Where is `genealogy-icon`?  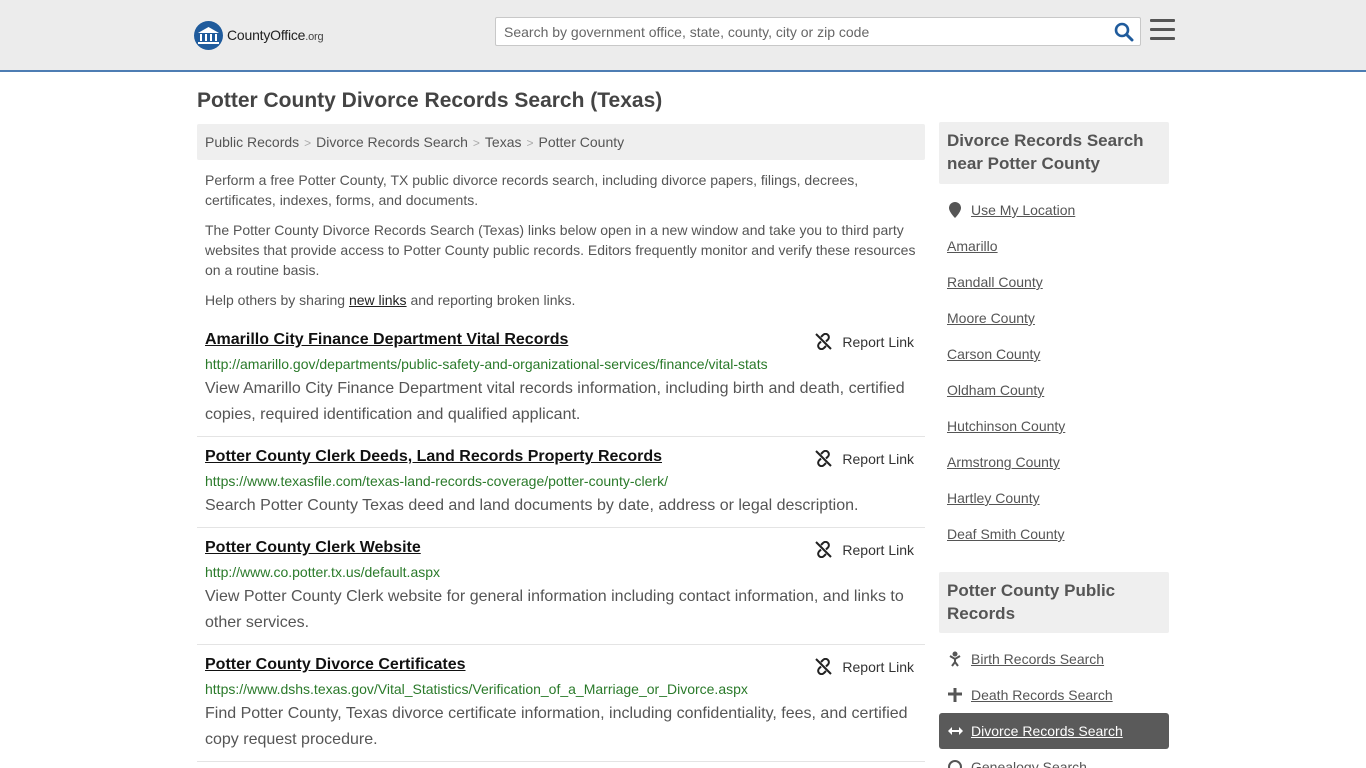 genealogy-icon is located at coordinates (955, 763).